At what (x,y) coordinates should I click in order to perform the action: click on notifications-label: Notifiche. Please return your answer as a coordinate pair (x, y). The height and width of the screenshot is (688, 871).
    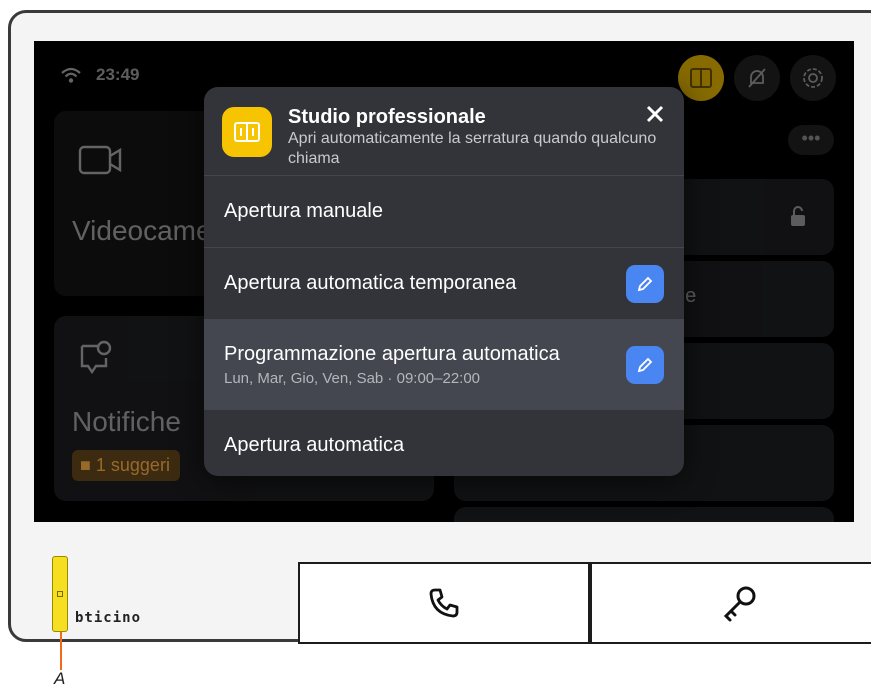
    Looking at the image, I should click on (126, 421).